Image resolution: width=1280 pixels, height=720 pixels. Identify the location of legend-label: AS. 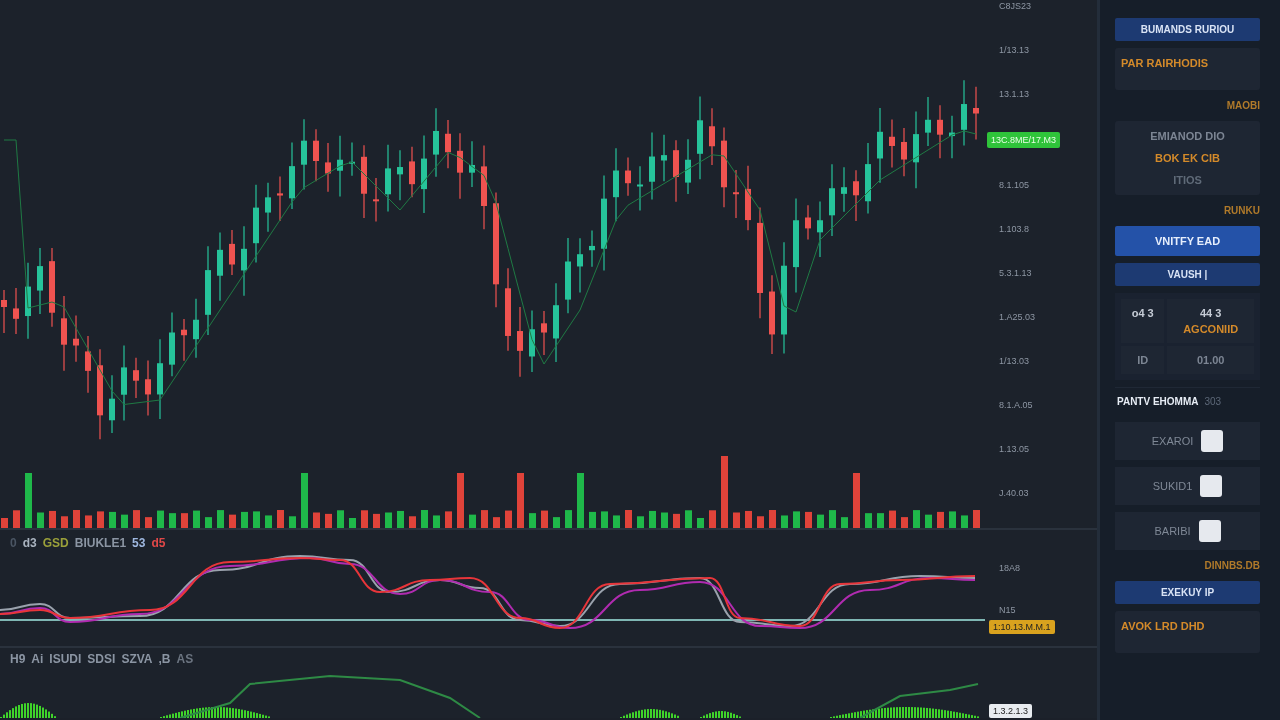
(185, 659).